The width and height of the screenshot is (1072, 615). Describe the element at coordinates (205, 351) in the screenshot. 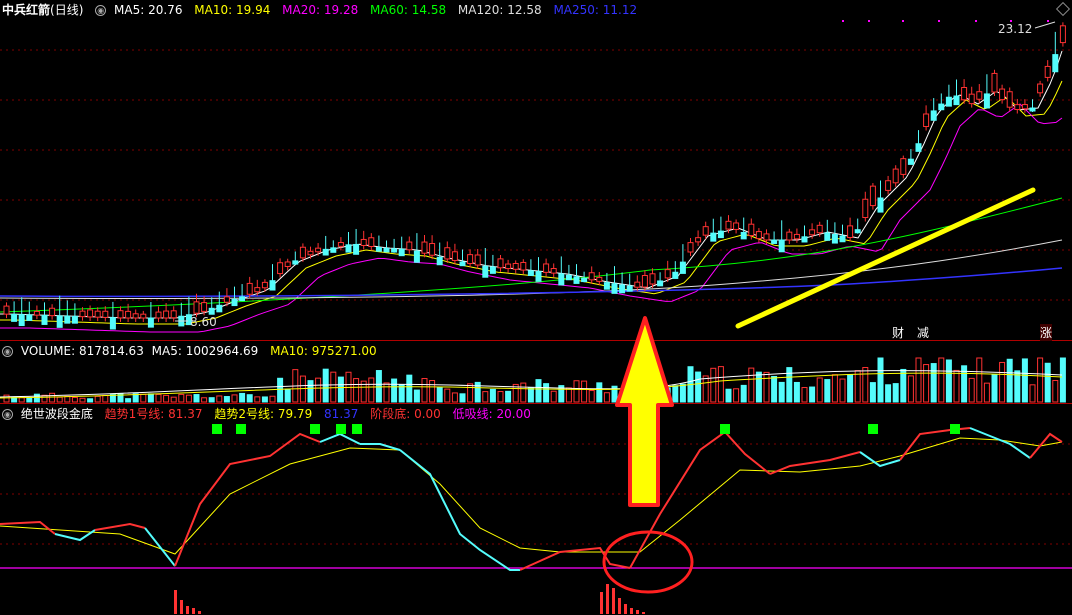

I see `volume-ma5-label: MA5: 1002964.69` at that location.